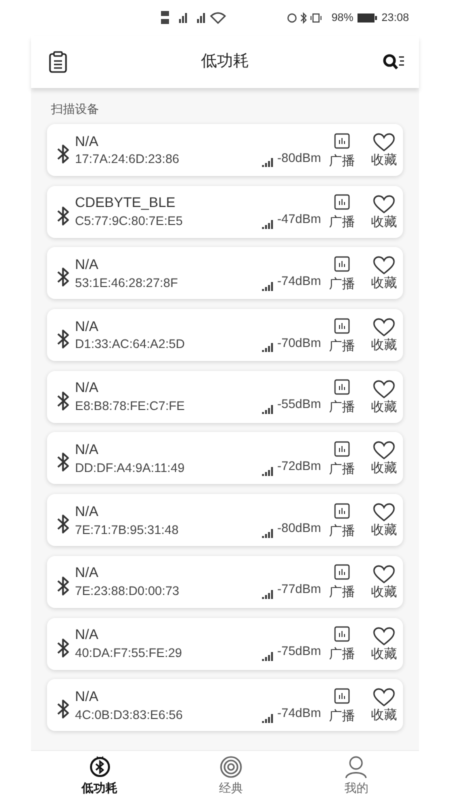 This screenshot has height=800, width=450. What do you see at coordinates (395, 18) in the screenshot?
I see `clock-time: 23:08` at bounding box center [395, 18].